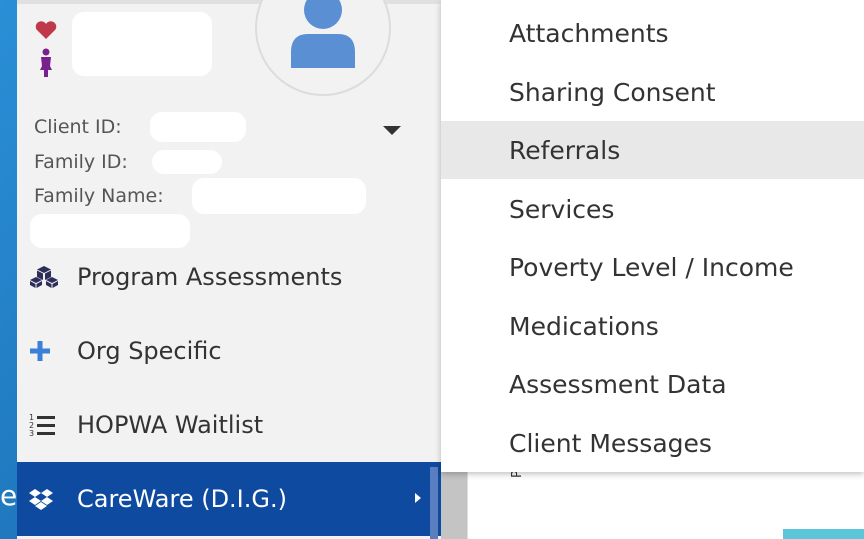 The width and height of the screenshot is (864, 539). I want to click on sidebar-item-label: HOPWA Waitlist, so click(170, 425).